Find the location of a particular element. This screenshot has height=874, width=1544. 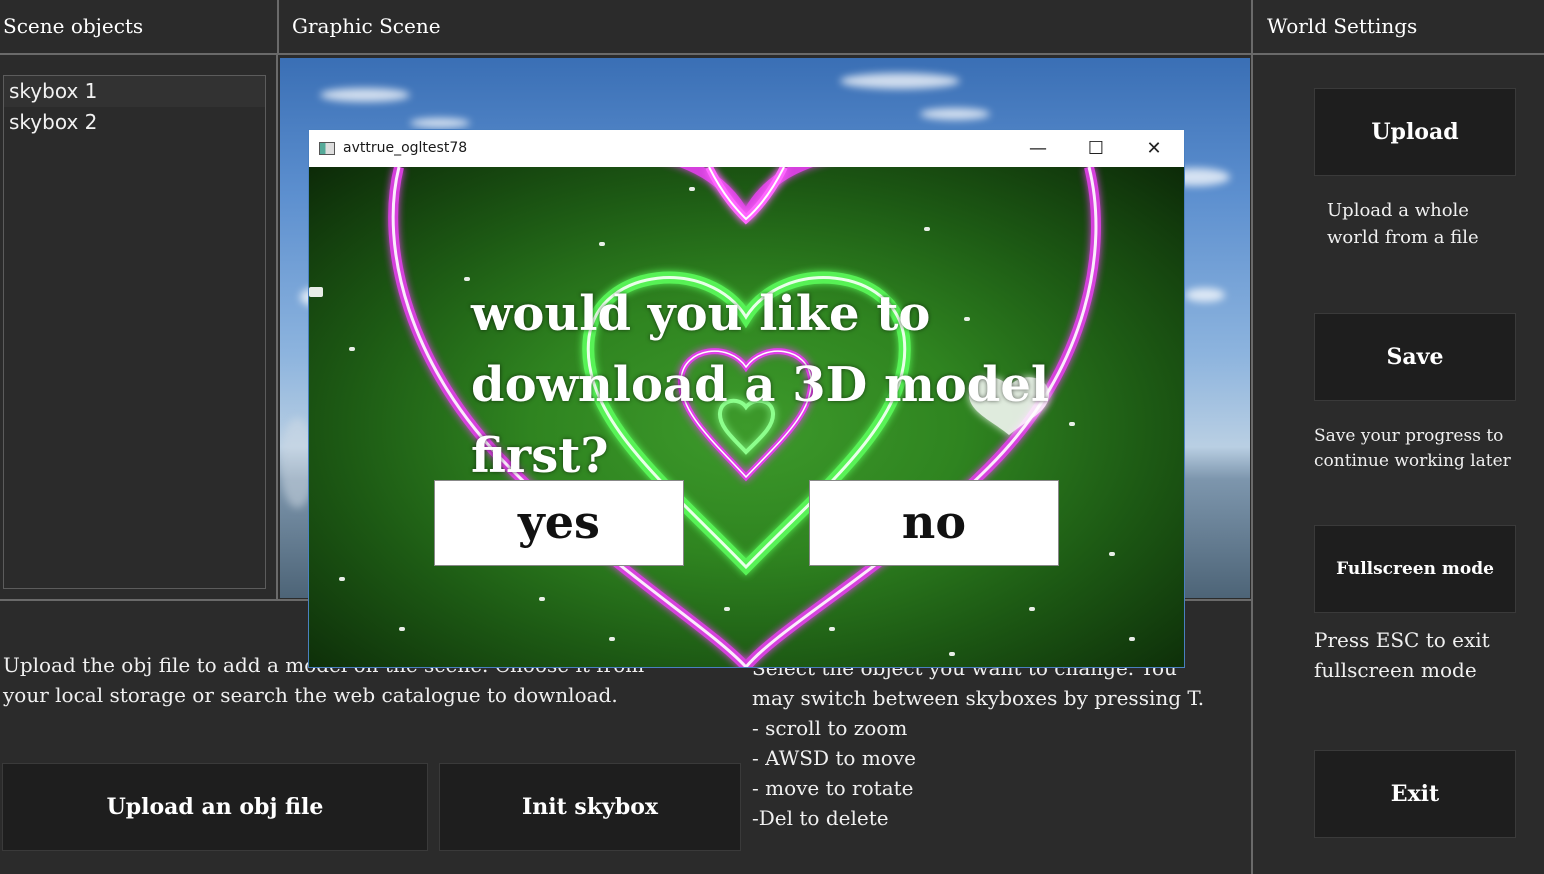

close-icon: ✕ is located at coordinates (1154, 148).